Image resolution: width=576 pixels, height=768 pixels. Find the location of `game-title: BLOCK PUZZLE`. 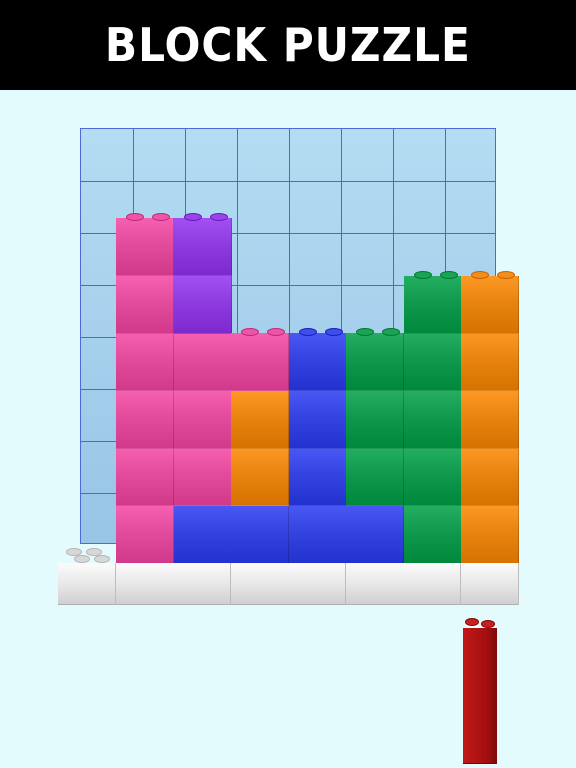

game-title: BLOCK PUZZLE is located at coordinates (288, 45).